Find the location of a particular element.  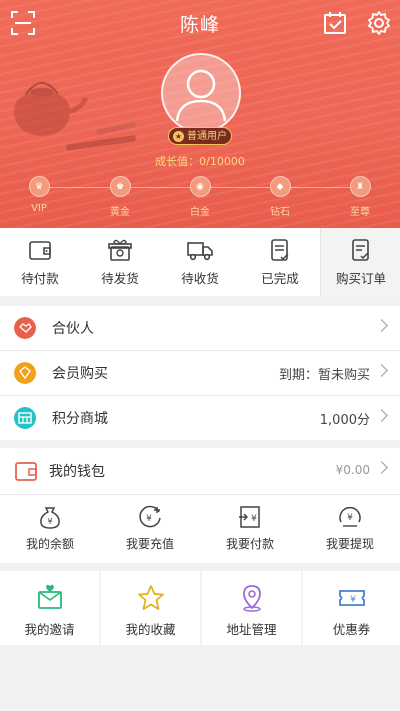

menu-item-membership: 会员购买 到期：暂未购买 is located at coordinates (200, 373).